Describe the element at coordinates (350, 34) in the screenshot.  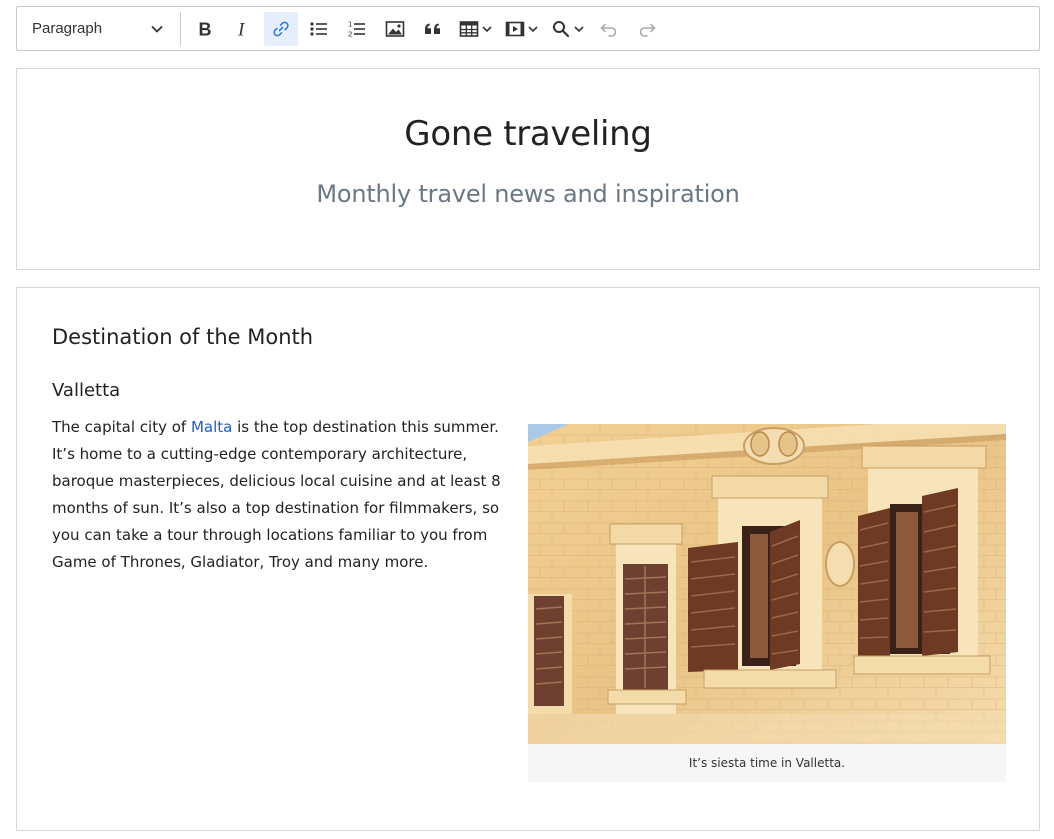
I see `svg-text: 2` at that location.